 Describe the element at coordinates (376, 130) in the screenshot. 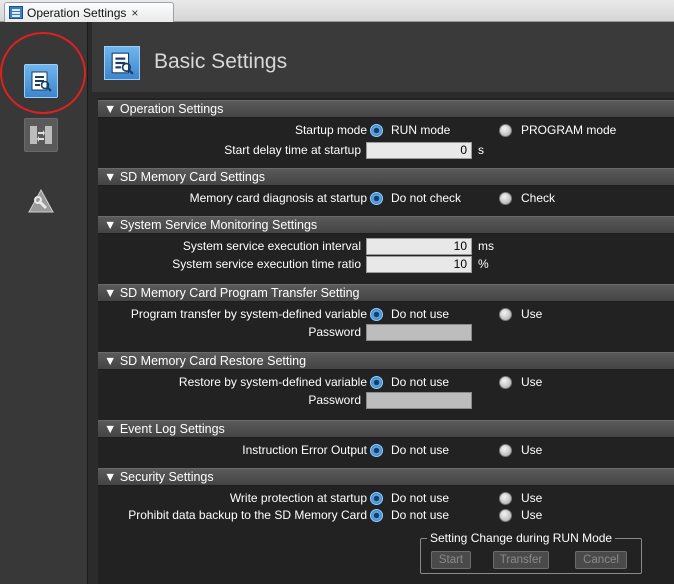

I see `run-mode-radio` at that location.